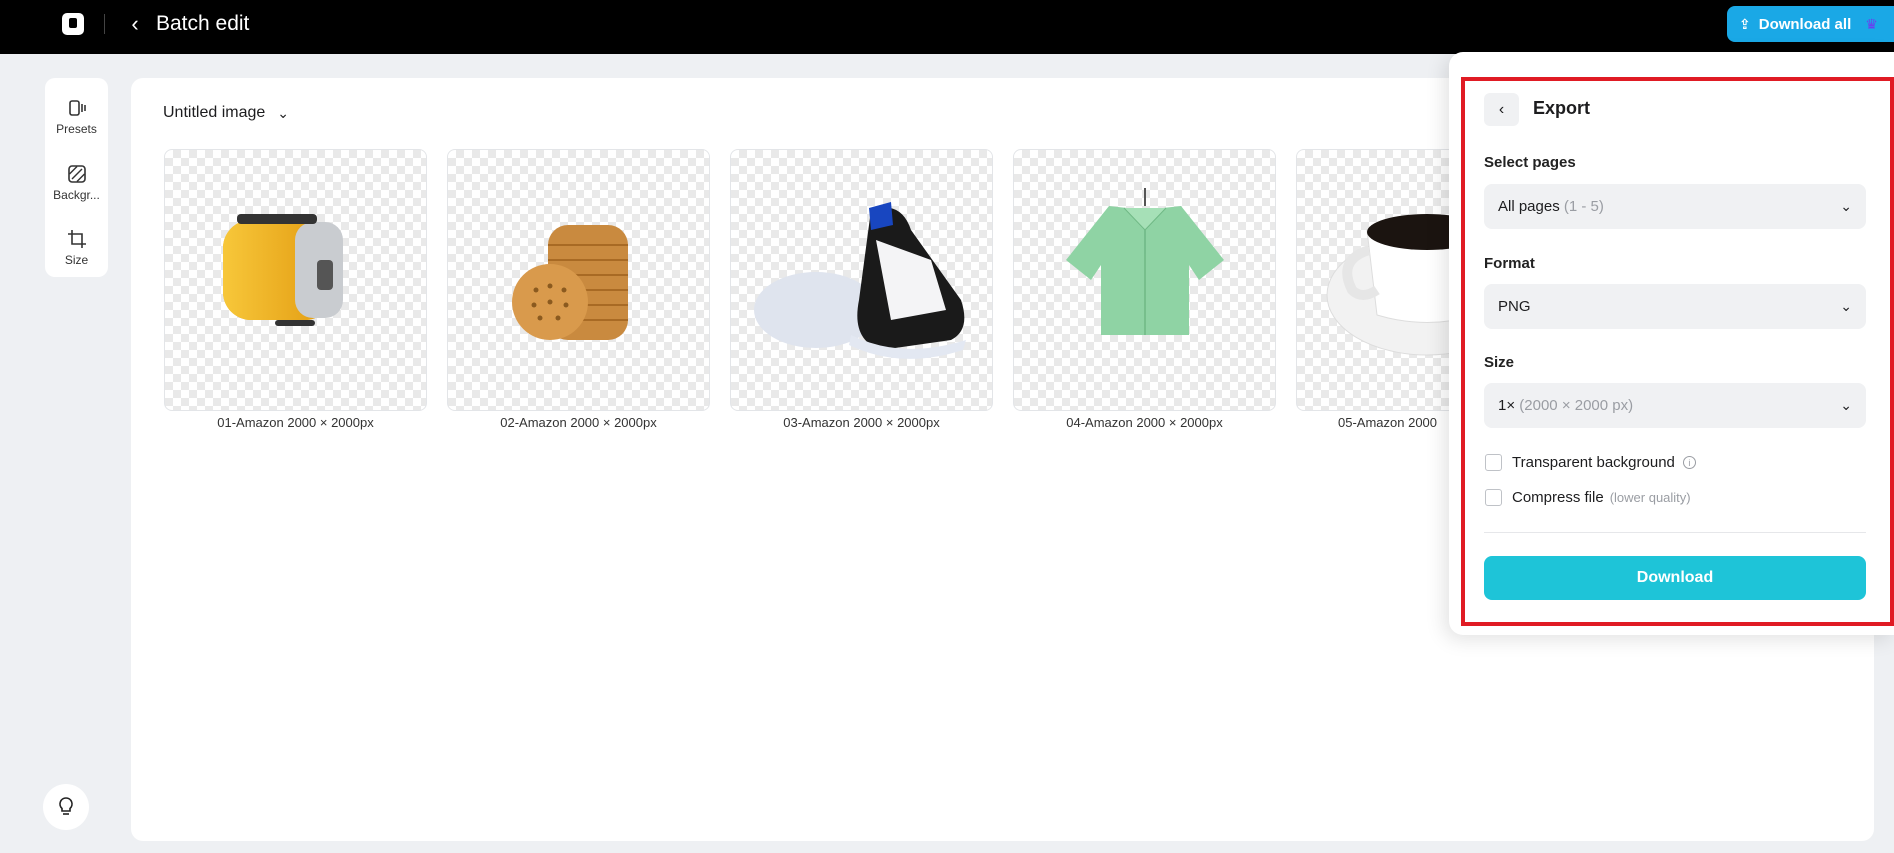  What do you see at coordinates (570, 282) in the screenshot?
I see `crackers-image` at bounding box center [570, 282].